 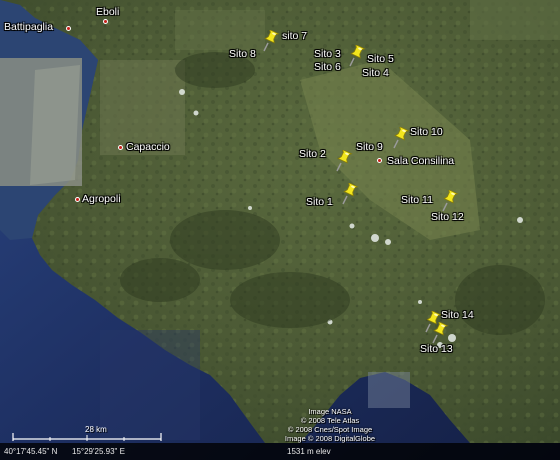 What do you see at coordinates (295, 36) in the screenshot?
I see `site-label-sito-7: sito 7` at bounding box center [295, 36].